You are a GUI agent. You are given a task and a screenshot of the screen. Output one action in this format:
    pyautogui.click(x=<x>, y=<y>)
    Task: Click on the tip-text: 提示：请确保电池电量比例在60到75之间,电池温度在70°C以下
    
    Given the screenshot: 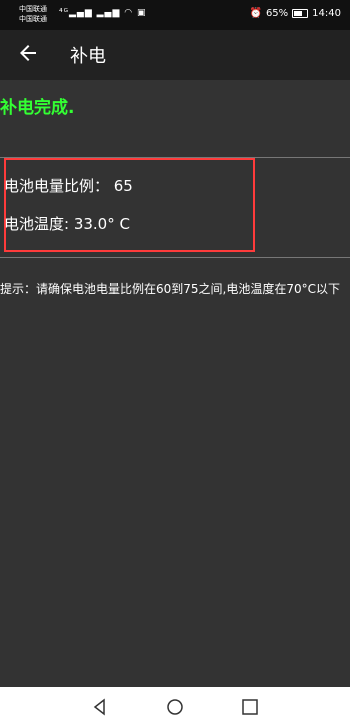 What is the action you would take?
    pyautogui.click(x=170, y=289)
    